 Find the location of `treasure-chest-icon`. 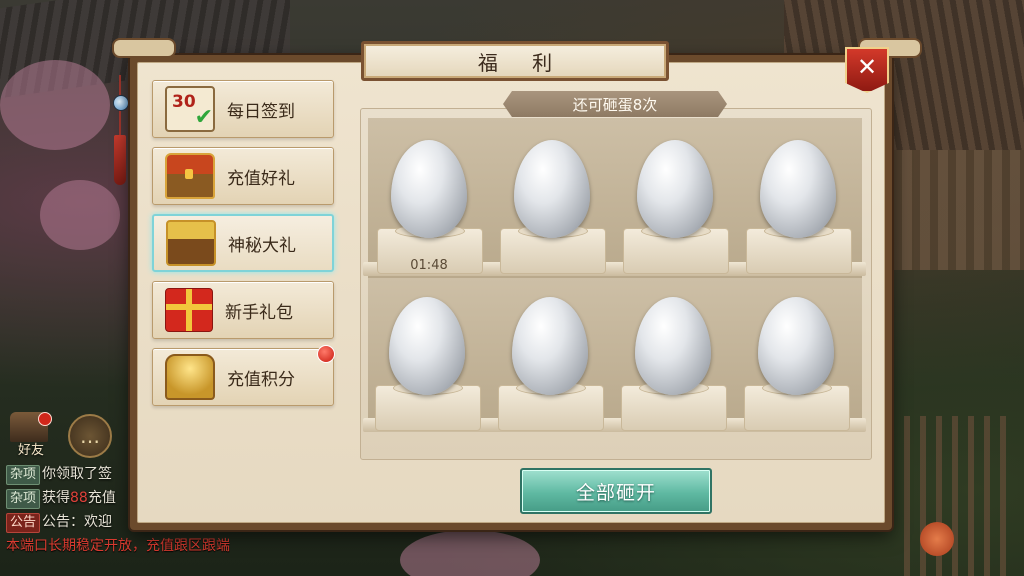

treasure-chest-icon is located at coordinates (190, 176).